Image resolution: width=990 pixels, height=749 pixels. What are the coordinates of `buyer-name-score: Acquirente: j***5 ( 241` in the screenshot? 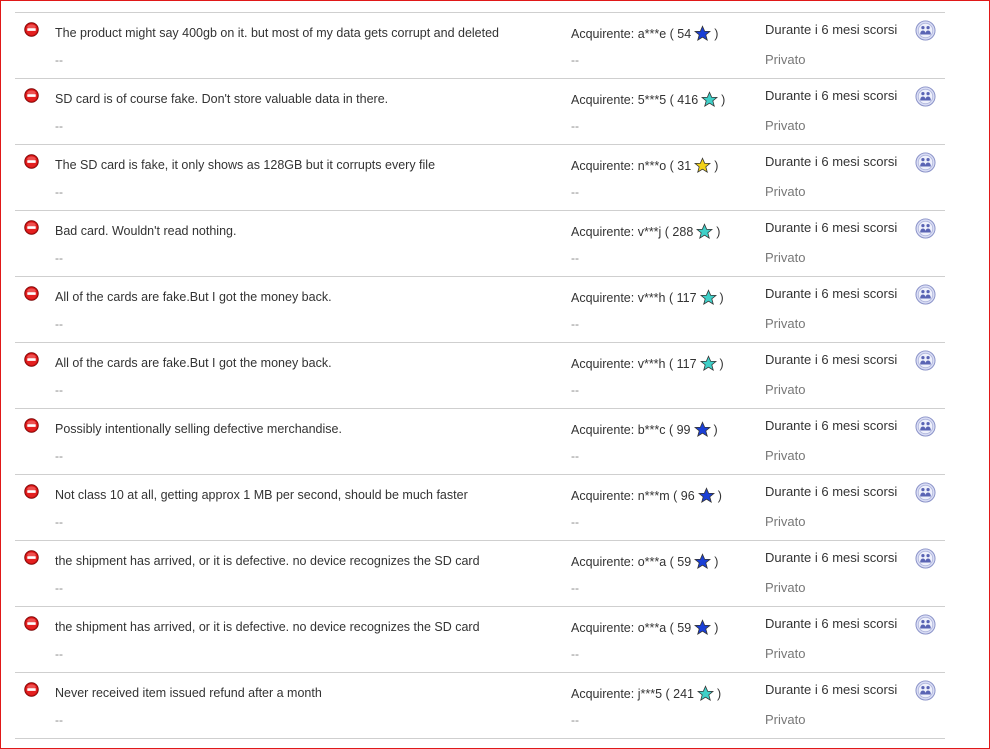 It's located at (632, 693).